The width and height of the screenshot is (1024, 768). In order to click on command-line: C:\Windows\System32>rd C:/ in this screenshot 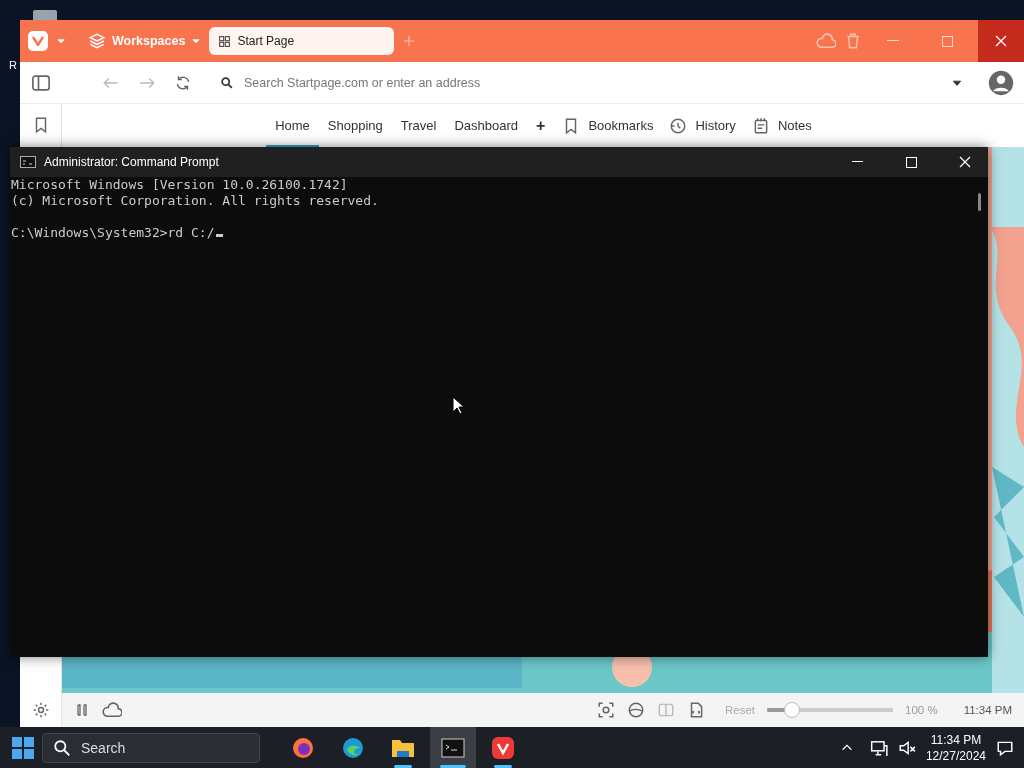, I will do `click(113, 232)`.